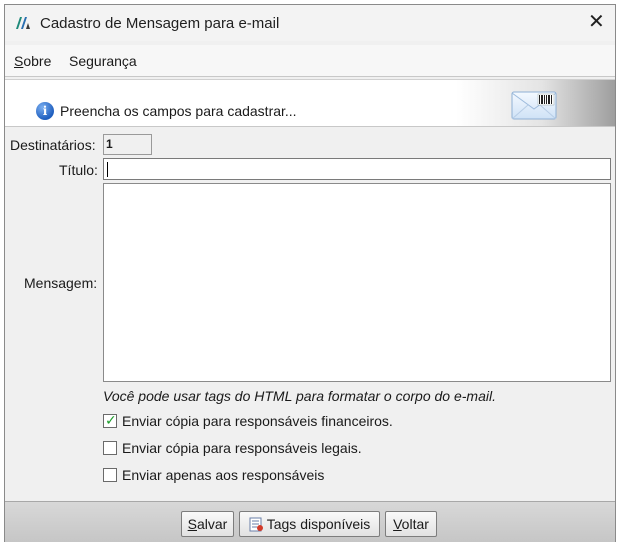  I want to click on checkmark-icon: ✓, so click(111, 420).